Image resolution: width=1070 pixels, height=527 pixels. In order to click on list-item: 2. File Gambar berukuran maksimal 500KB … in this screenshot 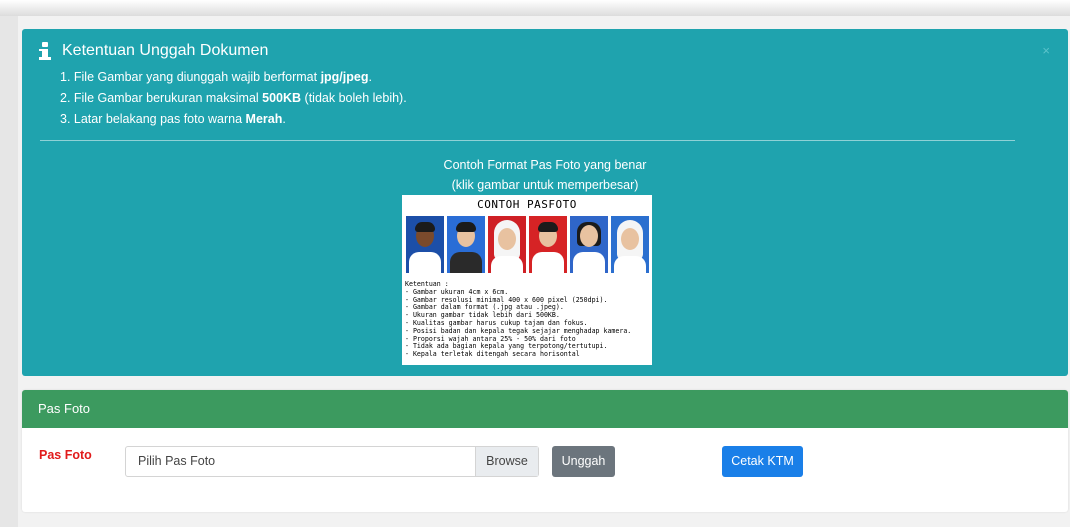, I will do `click(233, 98)`.